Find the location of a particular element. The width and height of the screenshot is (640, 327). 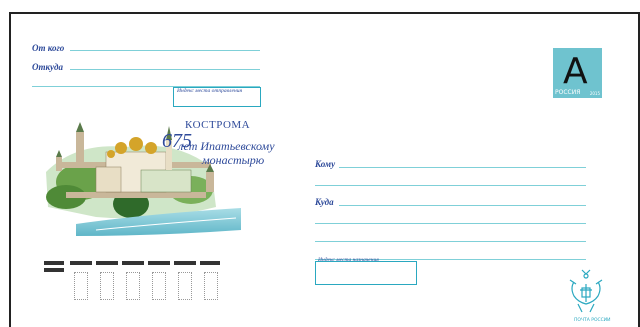

stamp-letter: А is located at coordinates (575, 71).